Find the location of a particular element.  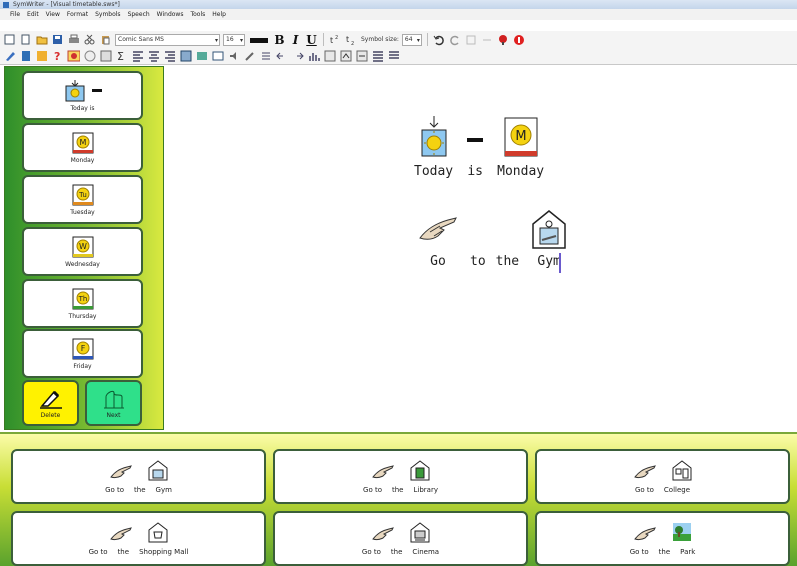

card-word: Go to is located at coordinates (371, 552).